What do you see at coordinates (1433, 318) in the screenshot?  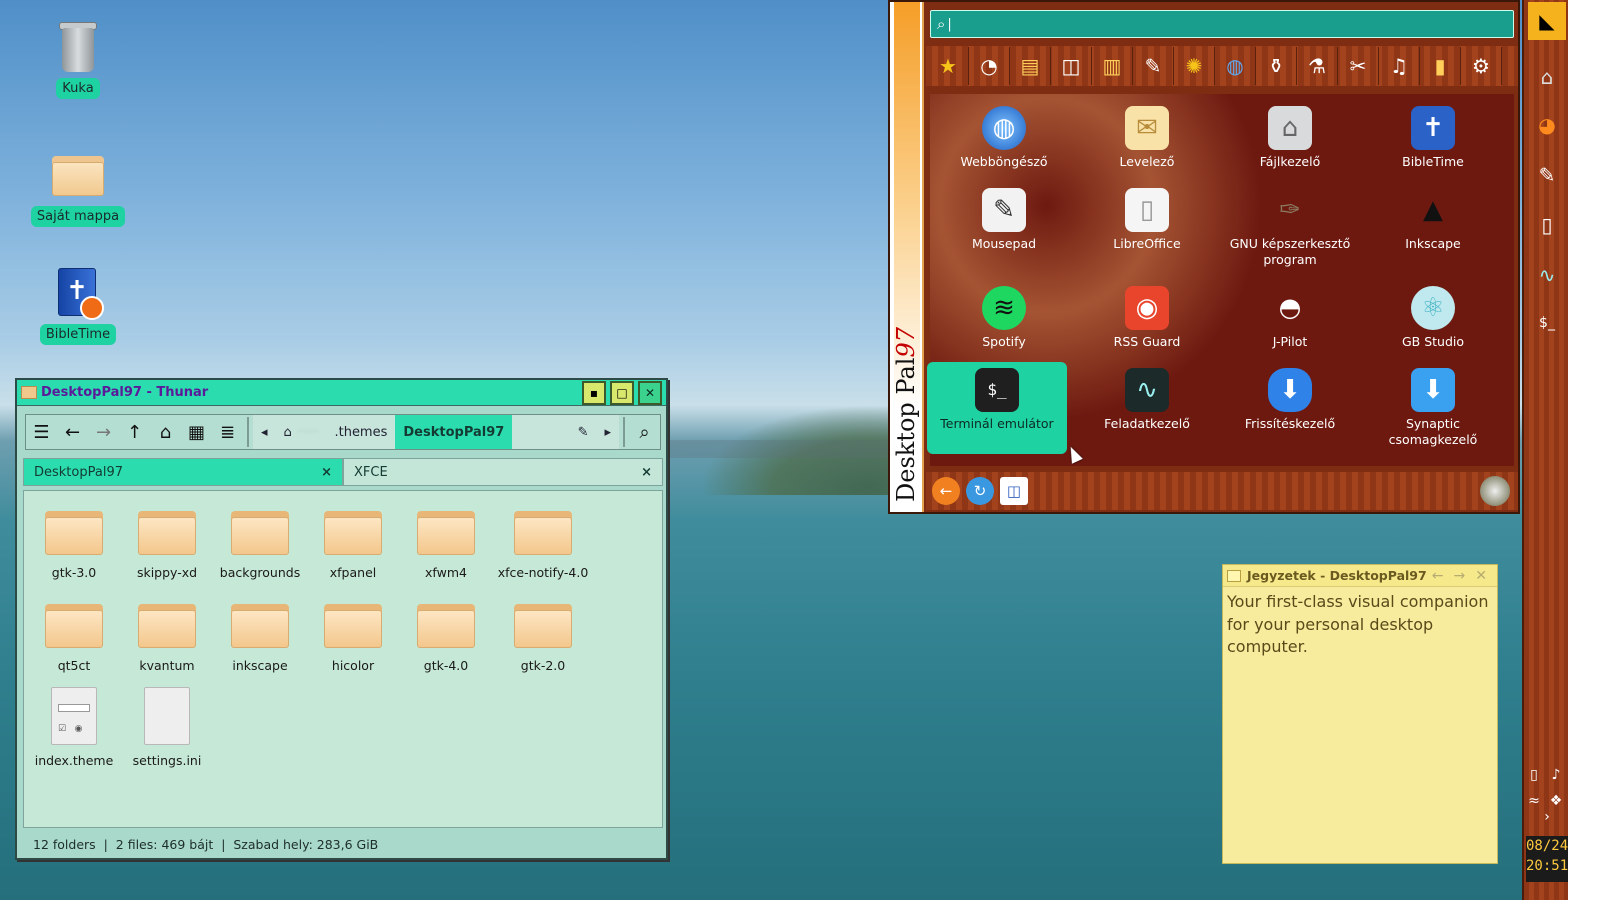 I see `app-gb-studio: ⚛ GB Studio` at bounding box center [1433, 318].